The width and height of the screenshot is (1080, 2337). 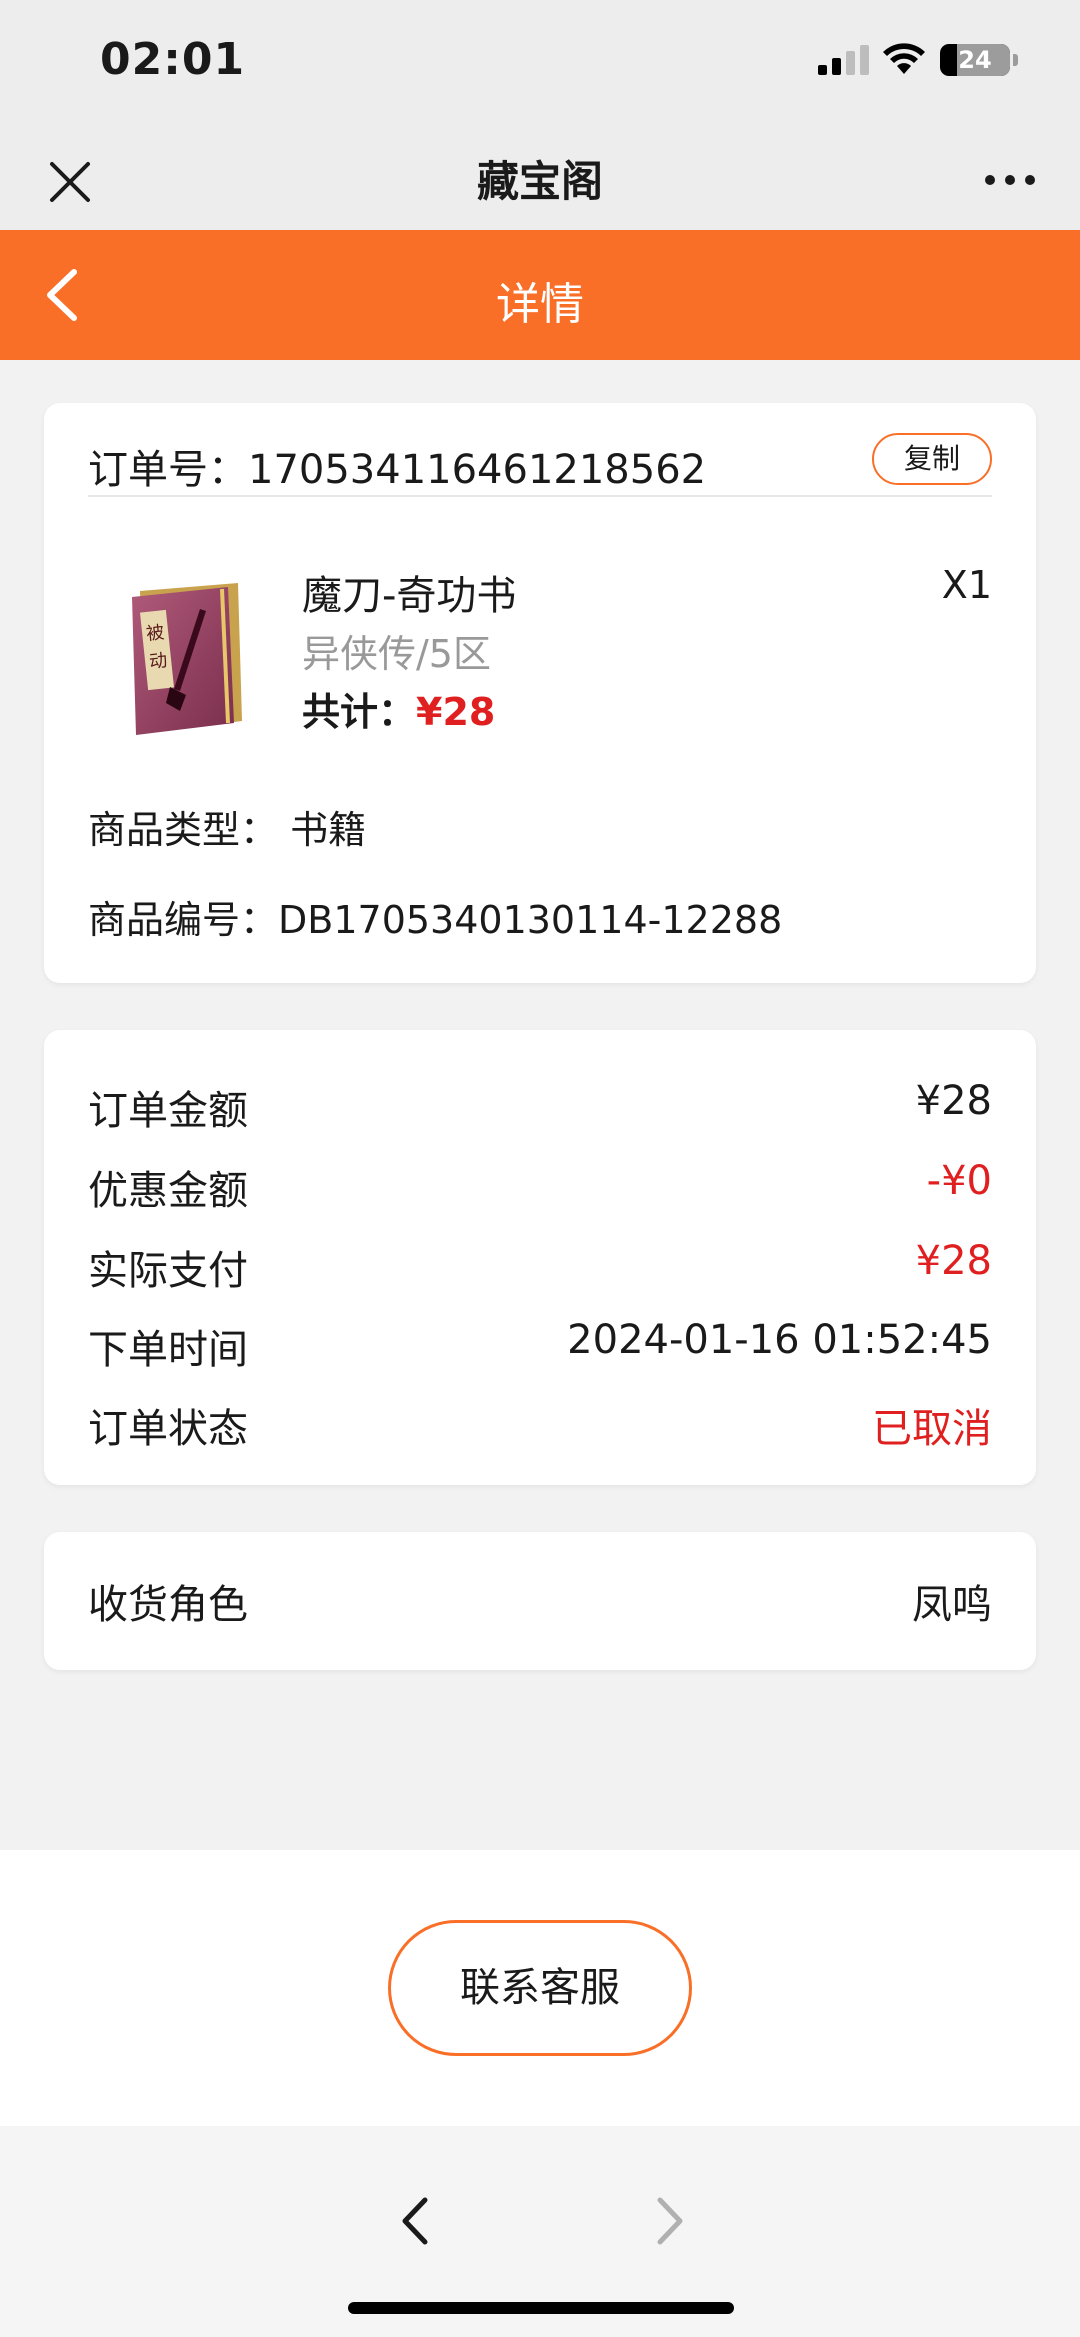 I want to click on order-number-label: 订单号：, so click(x=168, y=470).